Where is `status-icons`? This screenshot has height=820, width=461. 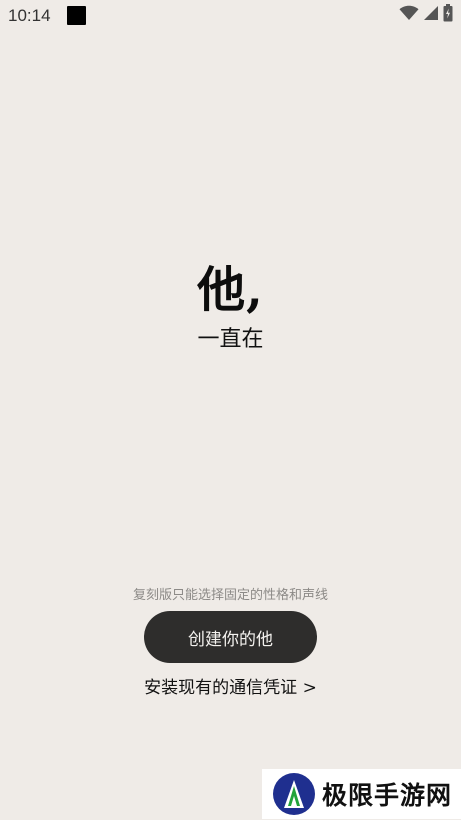 status-icons is located at coordinates (426, 15).